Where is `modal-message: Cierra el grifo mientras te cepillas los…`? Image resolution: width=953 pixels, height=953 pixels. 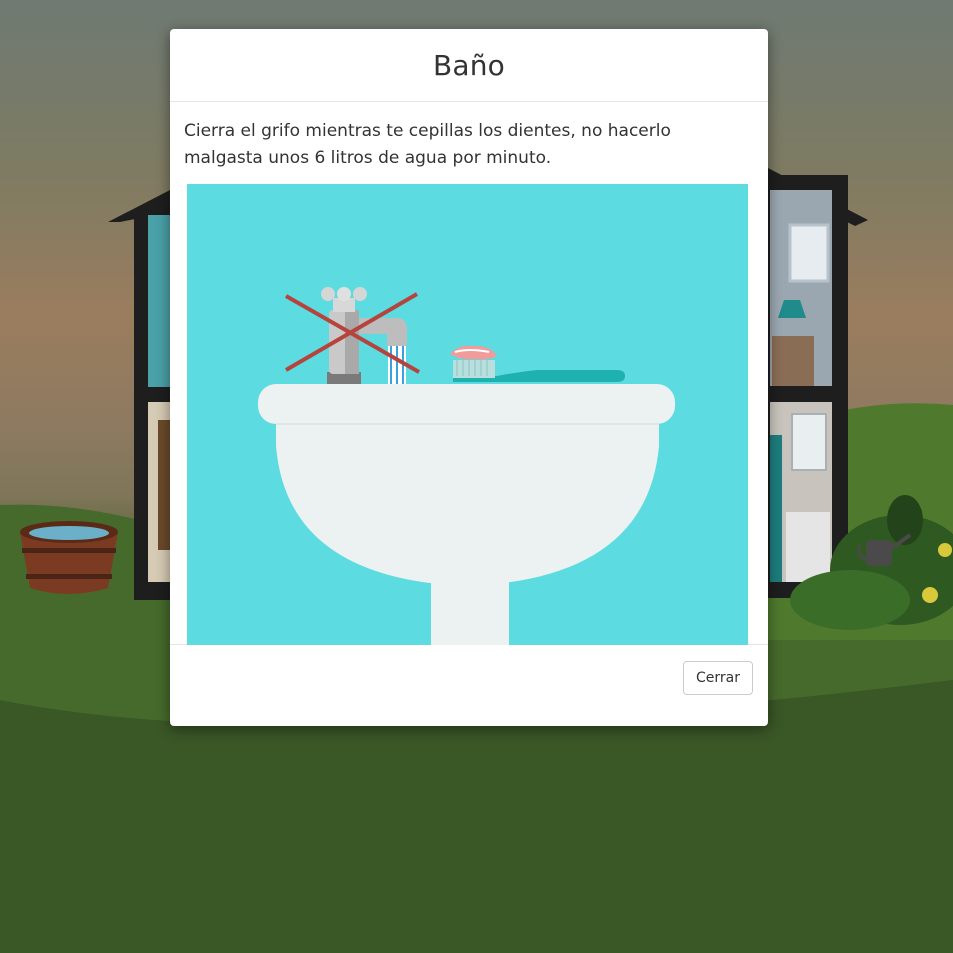 modal-message: Cierra el grifo mientras te cepillas los… is located at coordinates (427, 144).